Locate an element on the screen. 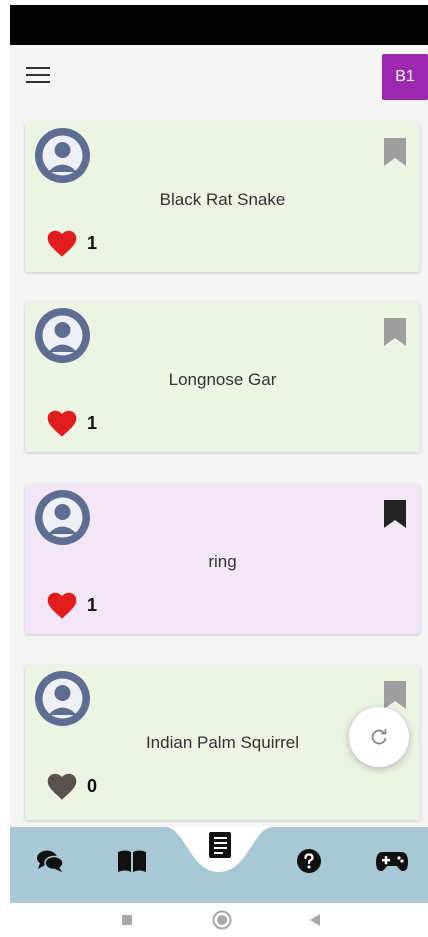 The height and width of the screenshot is (937, 428). chat-icon is located at coordinates (50, 861).